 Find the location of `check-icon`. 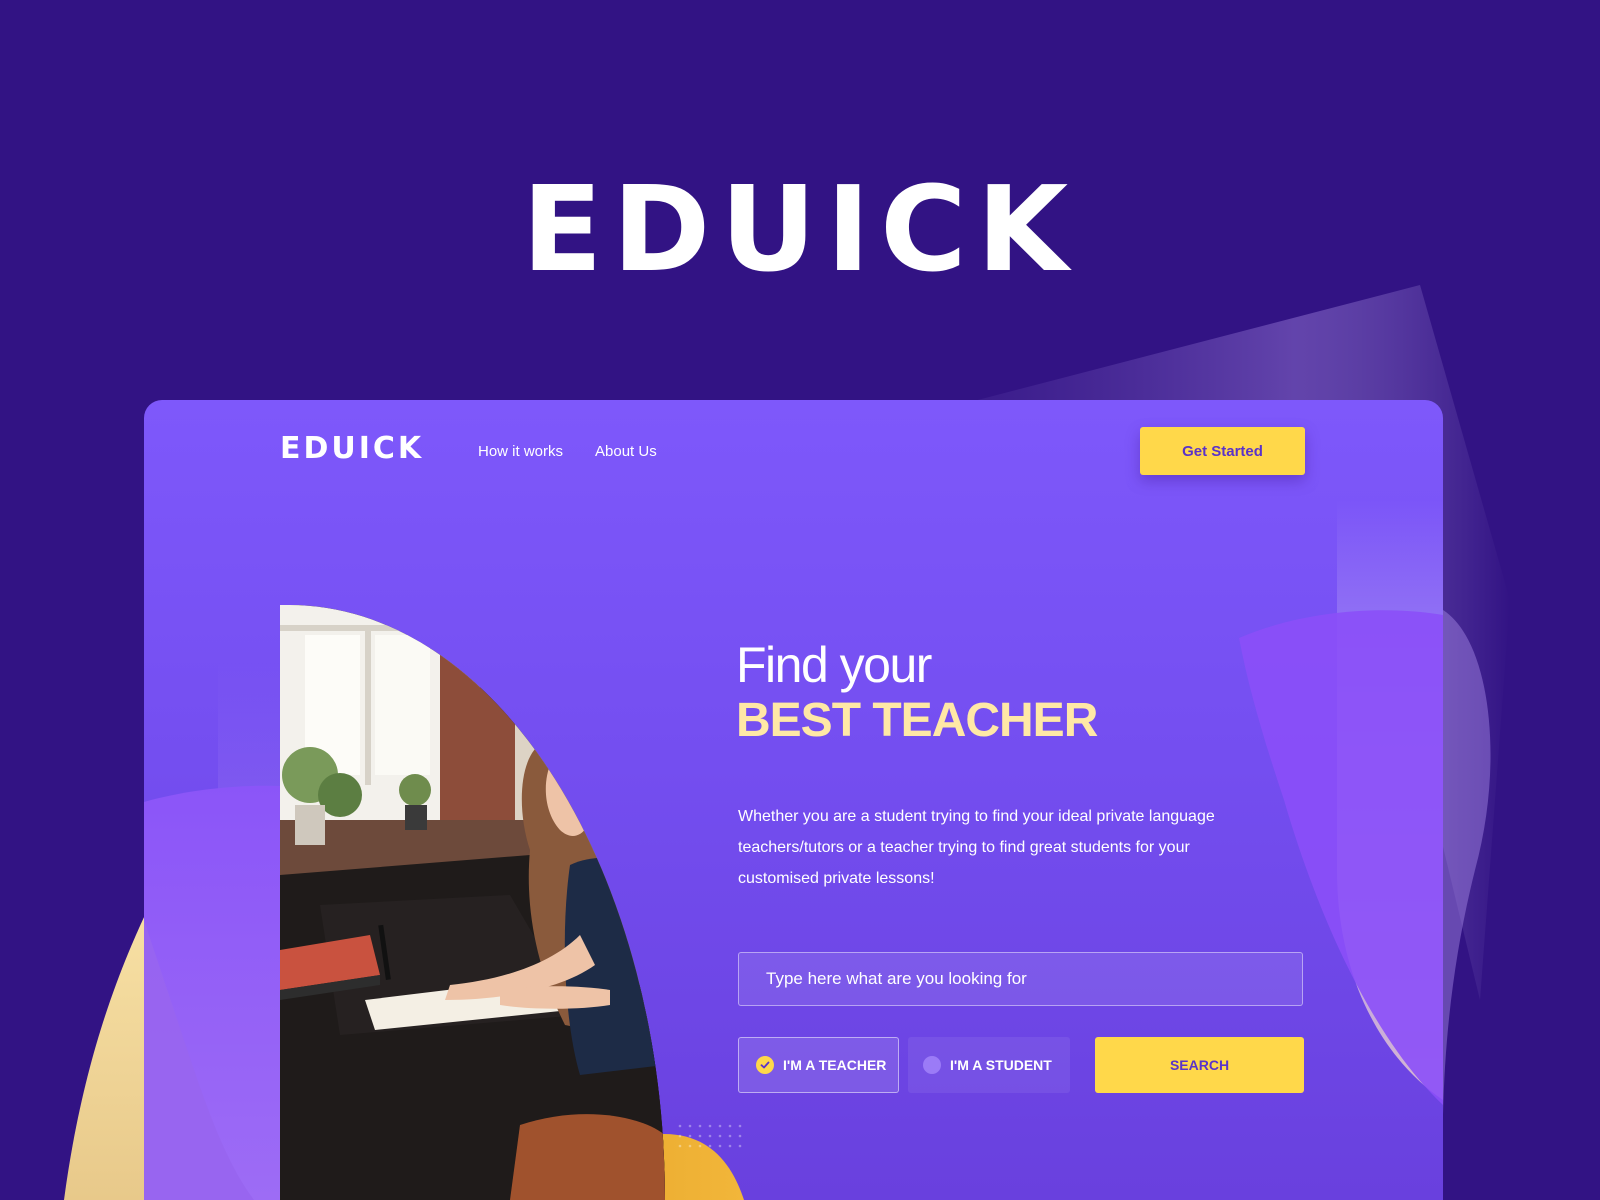

check-icon is located at coordinates (765, 1065).